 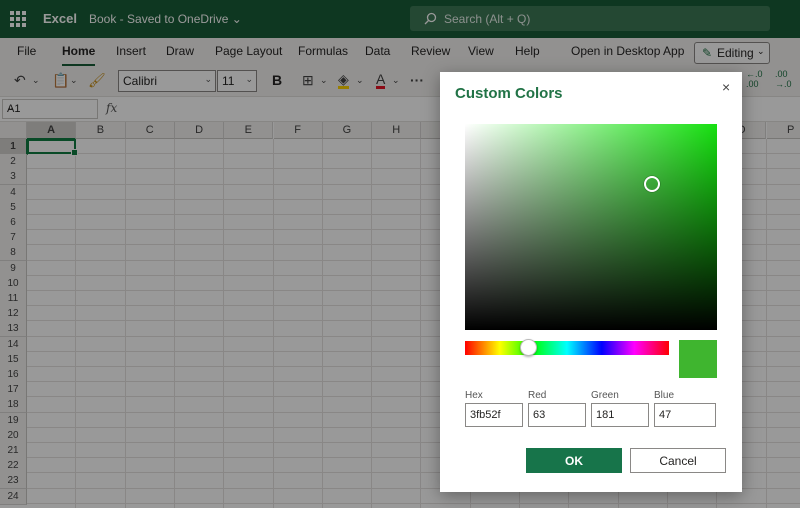 I want to click on red-input, so click(x=557, y=415).